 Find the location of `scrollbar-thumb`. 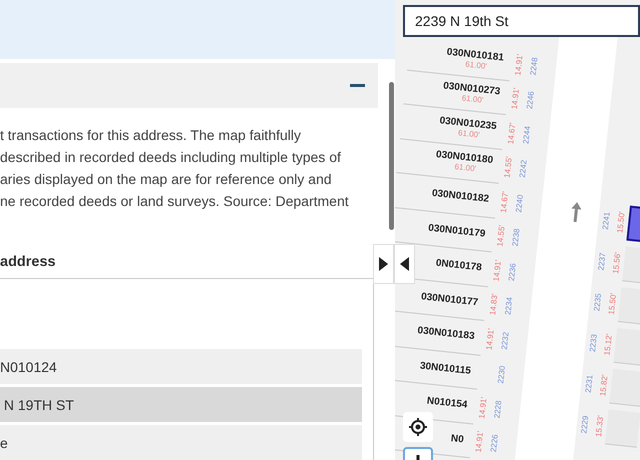

scrollbar-thumb is located at coordinates (391, 156).